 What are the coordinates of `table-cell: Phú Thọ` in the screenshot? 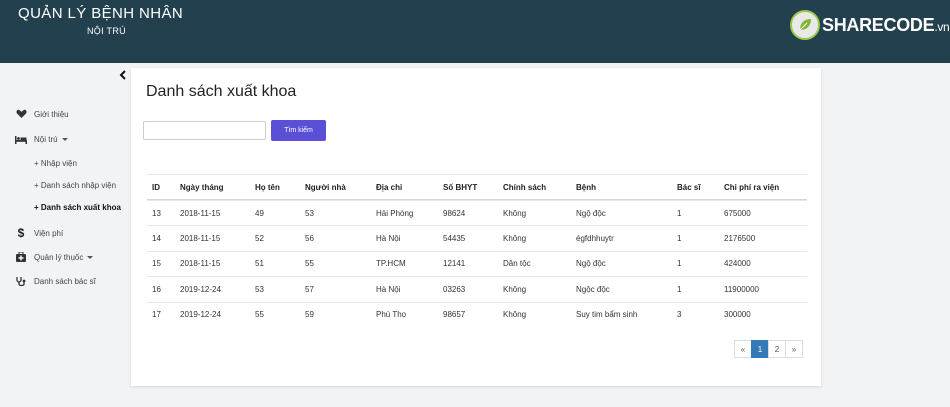 It's located at (391, 315).